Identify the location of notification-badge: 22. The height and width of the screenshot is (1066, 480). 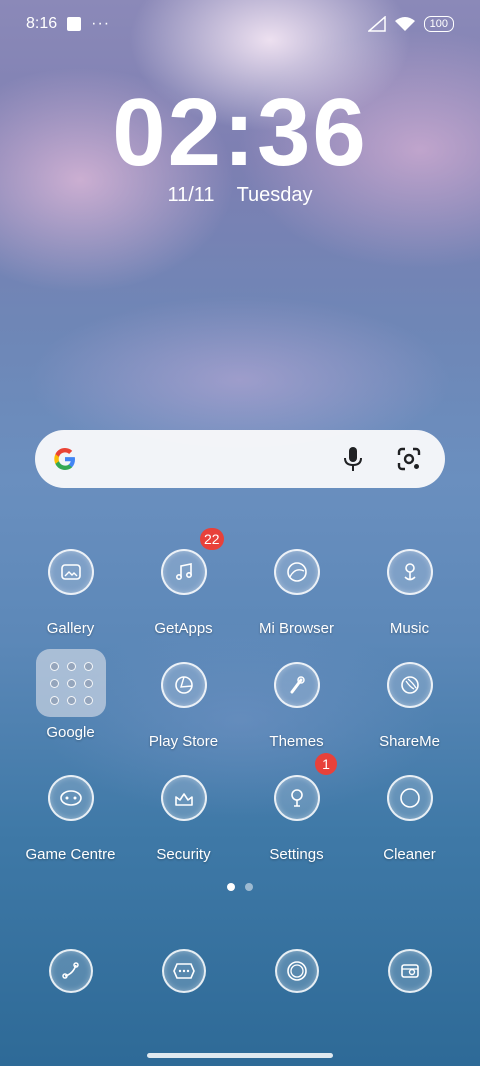
(212, 539).